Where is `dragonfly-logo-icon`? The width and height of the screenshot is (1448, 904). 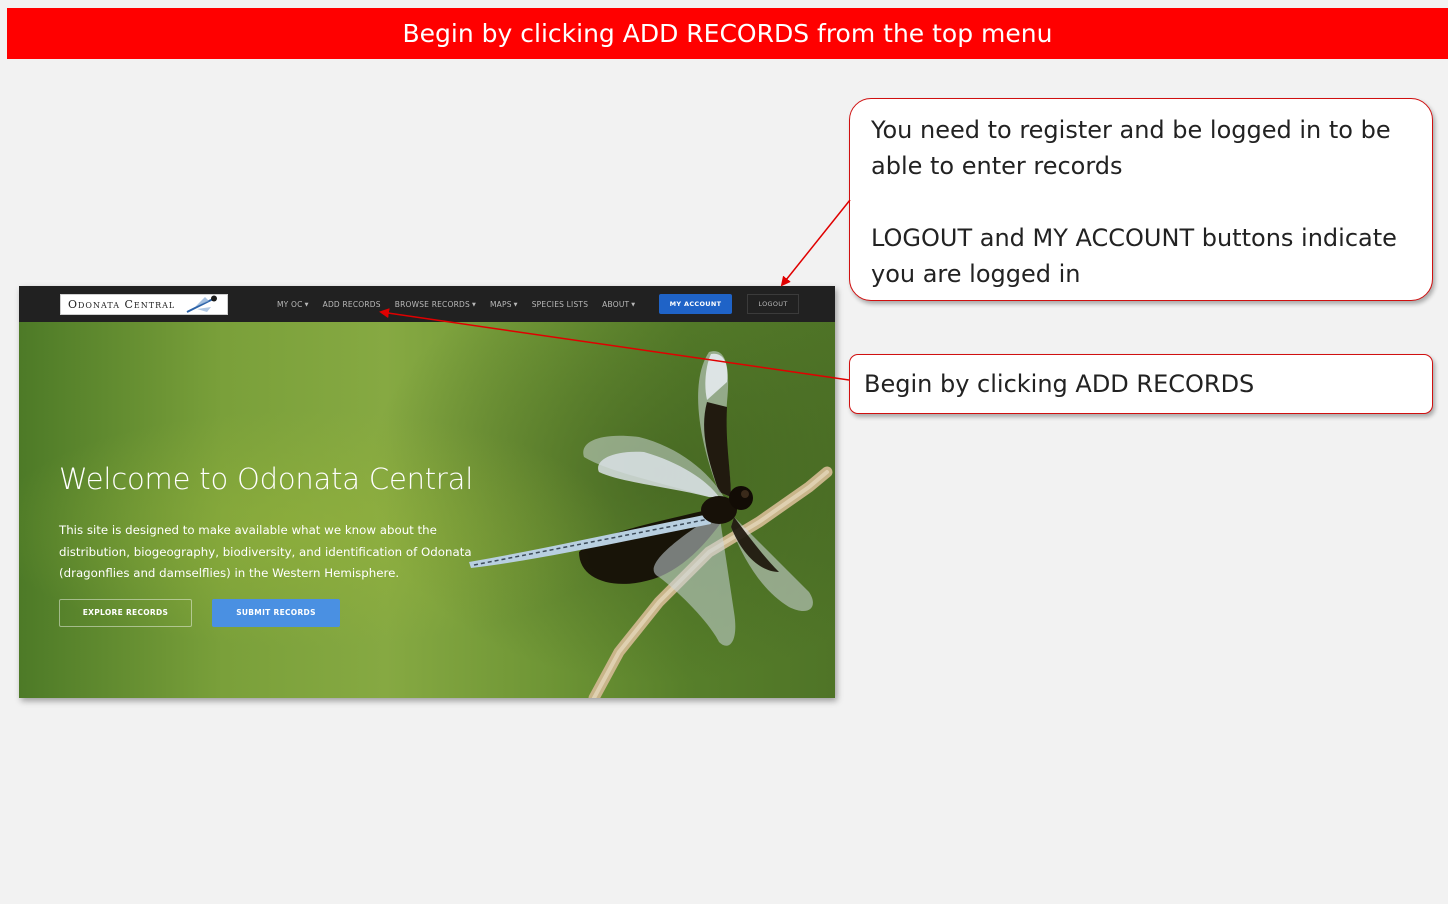
dragonfly-logo-icon is located at coordinates (201, 304).